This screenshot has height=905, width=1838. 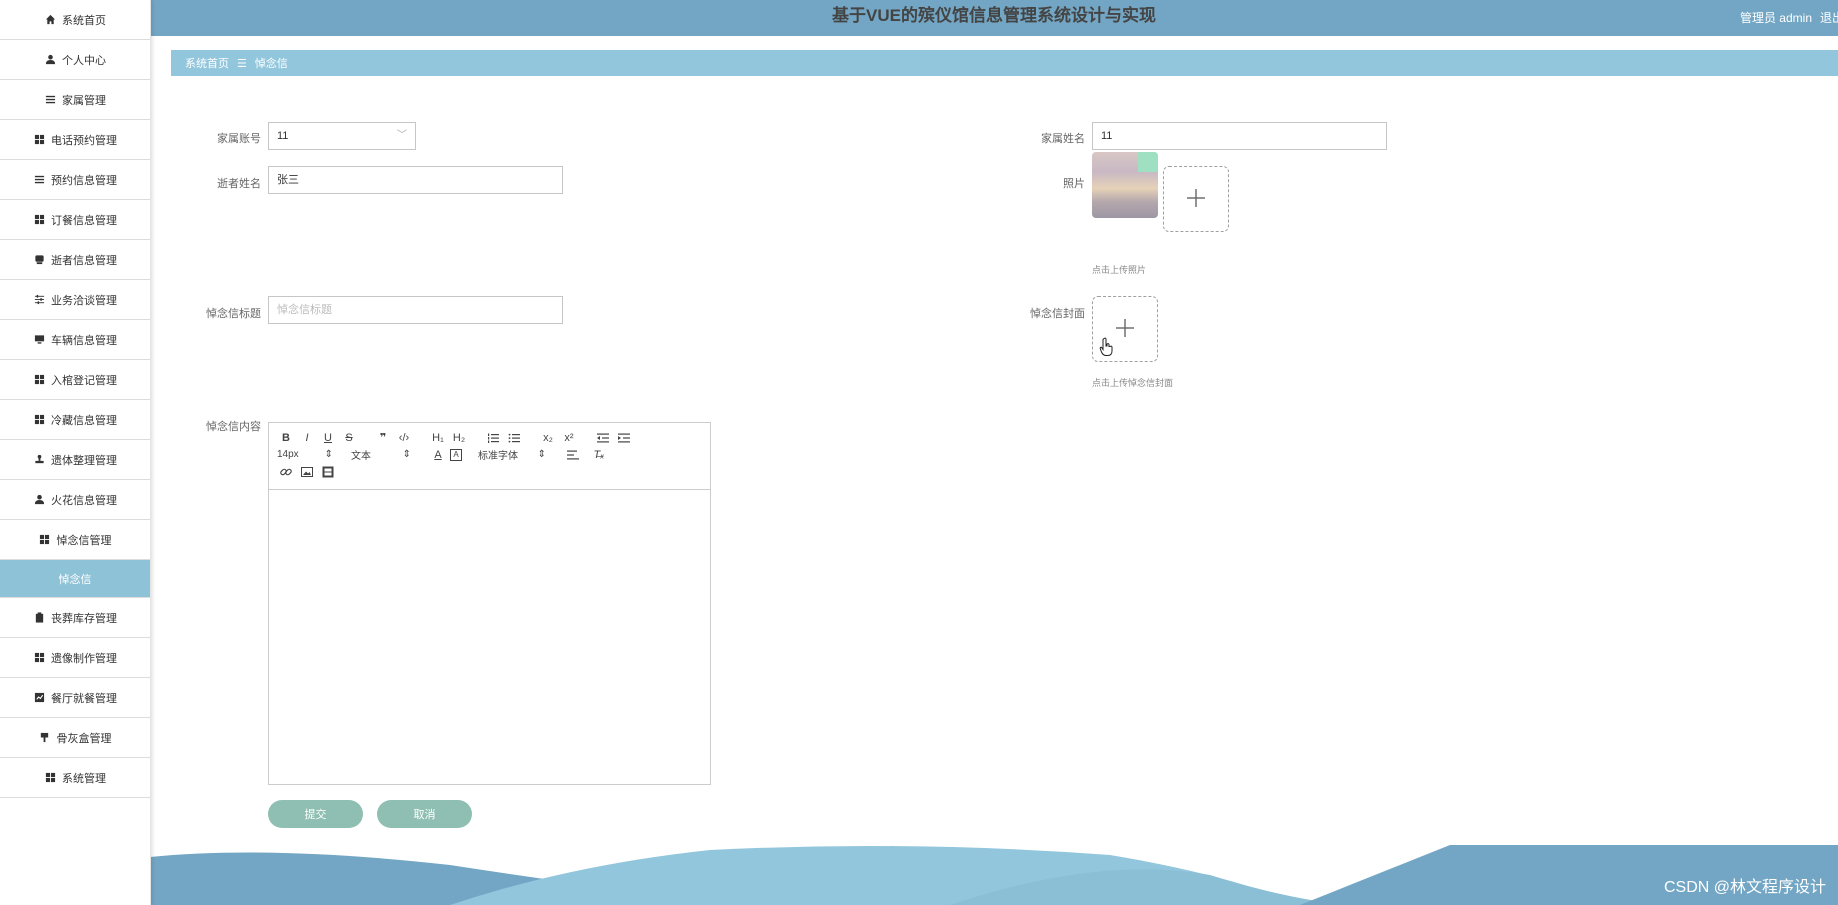 I want to click on link-icon, so click(x=286, y=472).